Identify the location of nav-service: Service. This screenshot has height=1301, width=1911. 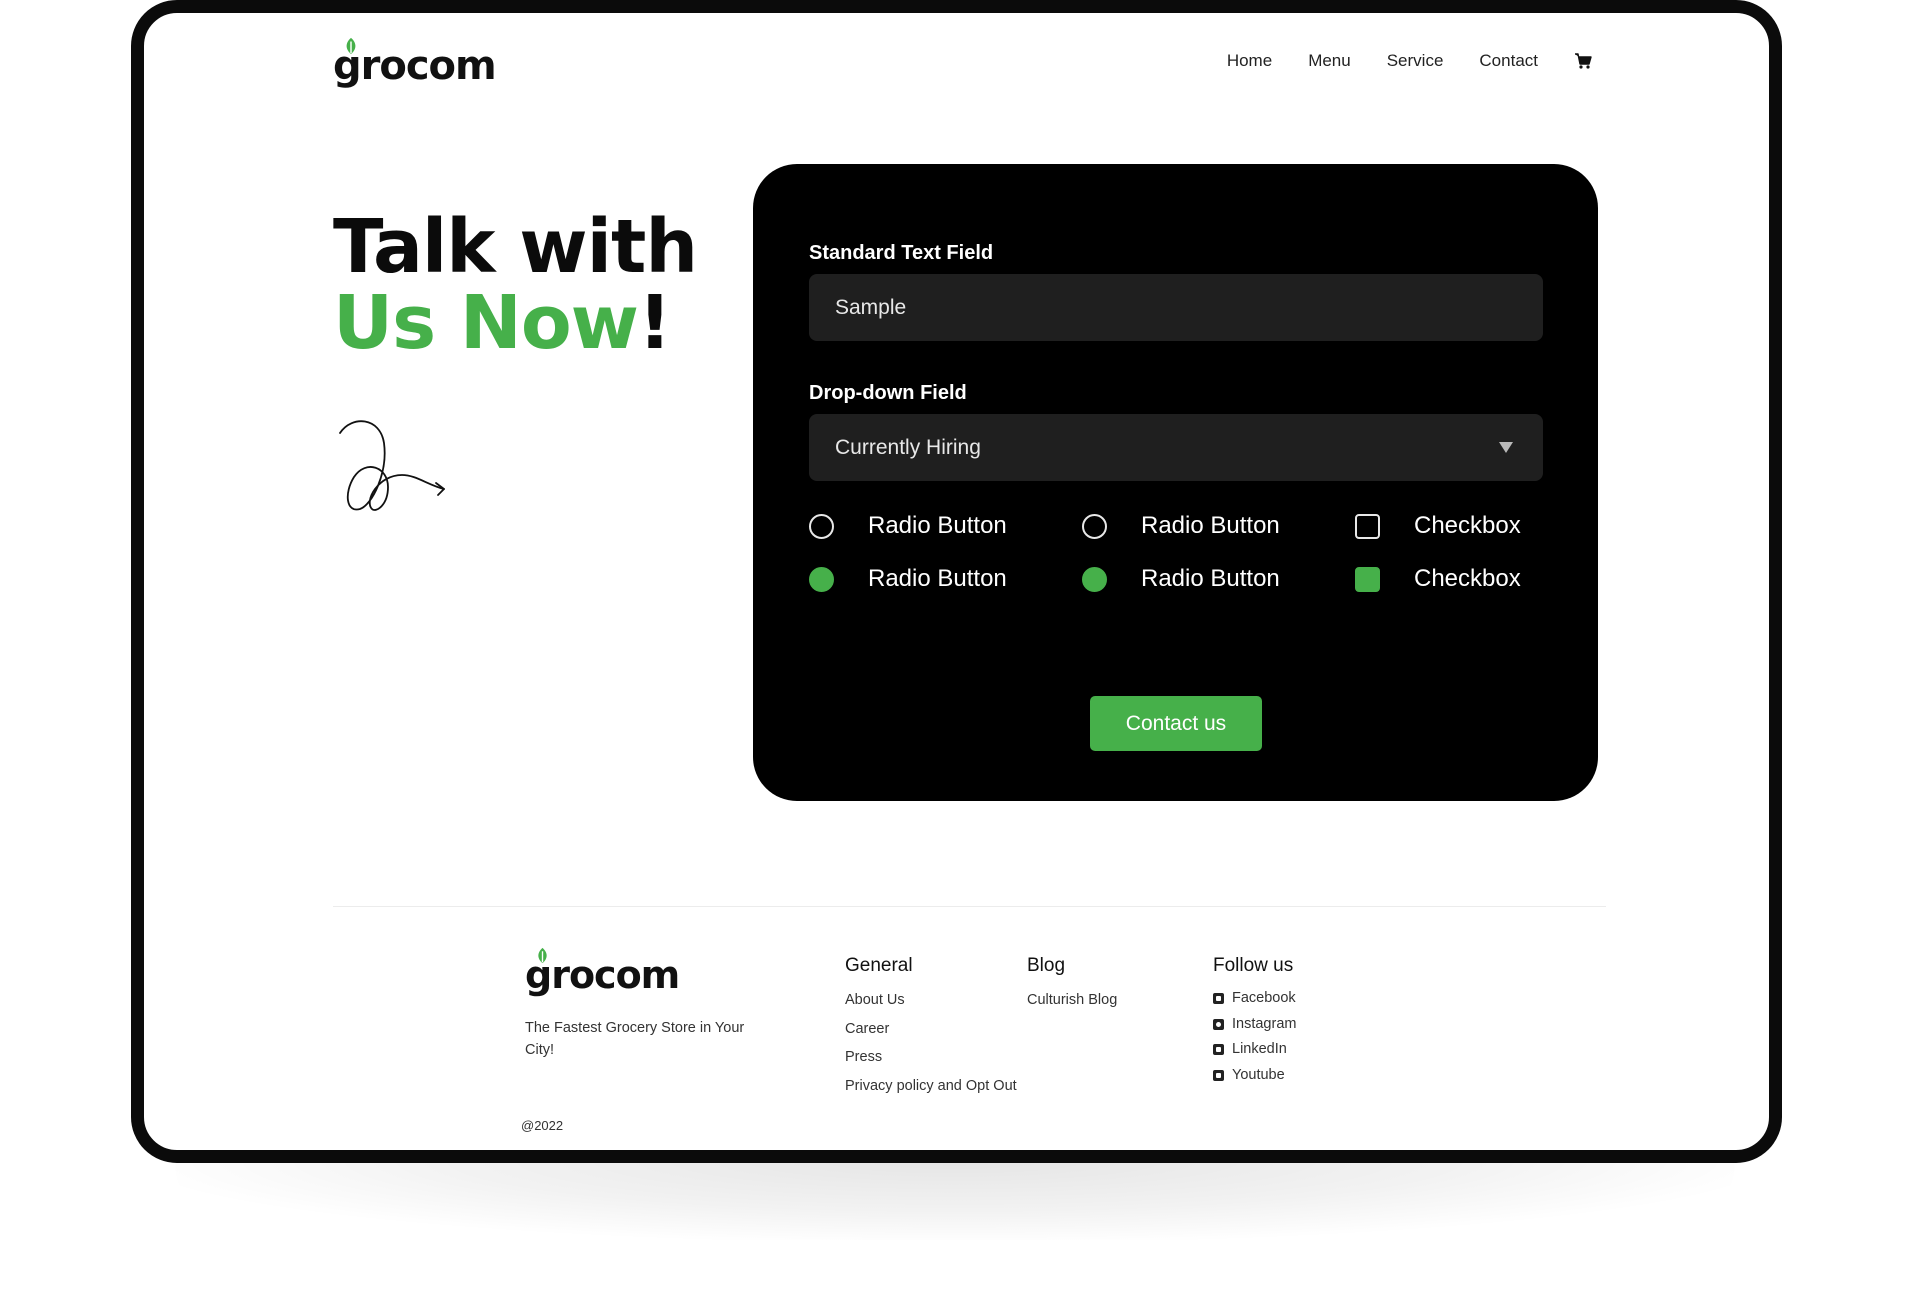
(1415, 61).